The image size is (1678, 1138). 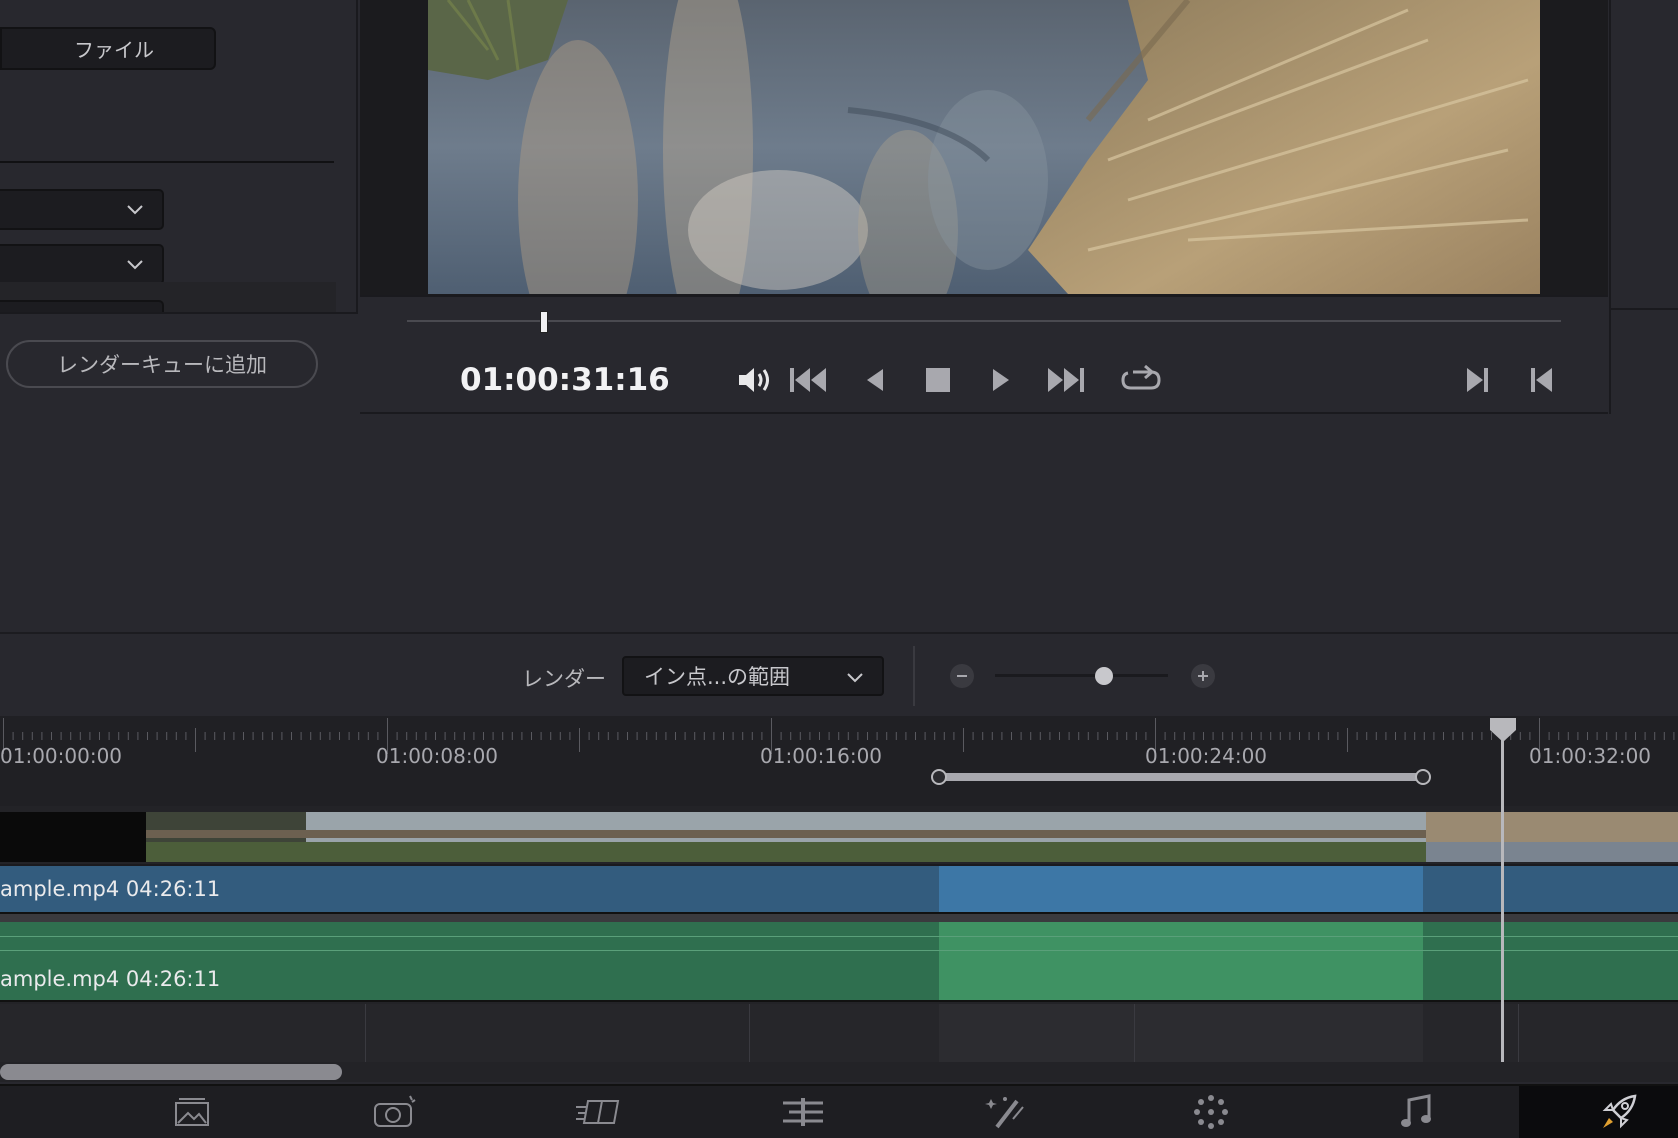 I want to click on music-page-button, so click(x=1416, y=1112).